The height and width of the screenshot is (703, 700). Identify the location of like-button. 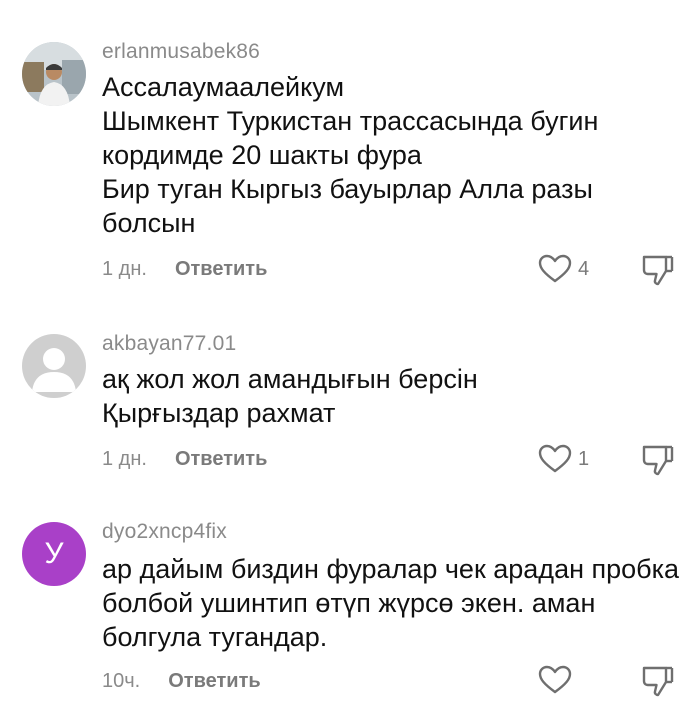
(558, 680).